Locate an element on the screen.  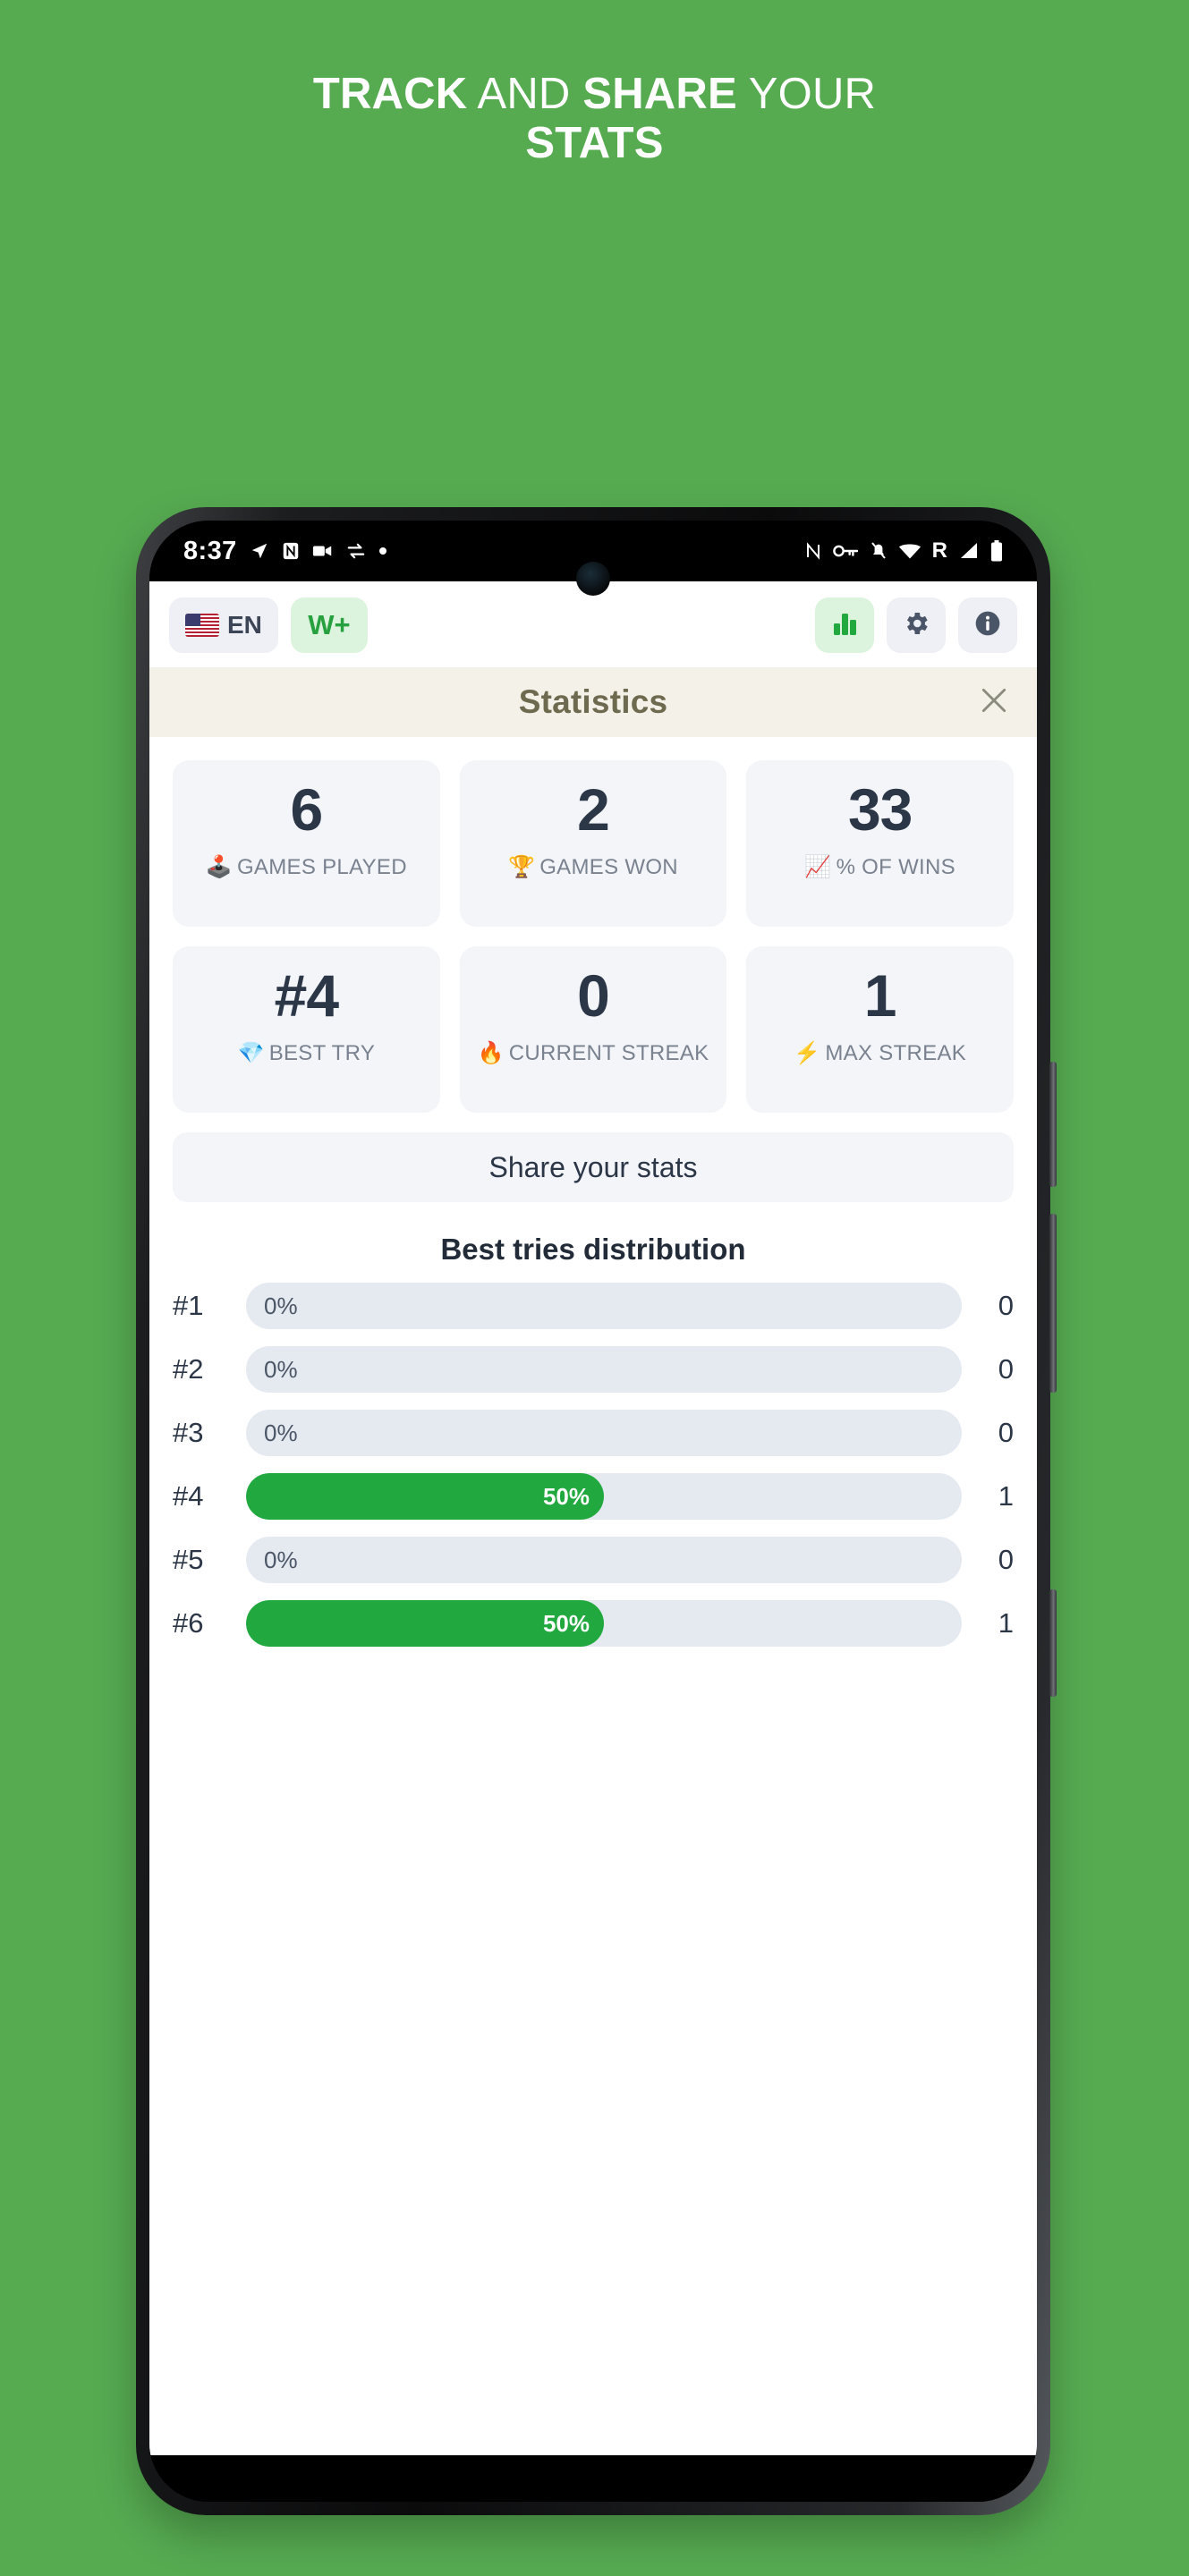
bell-off-icon is located at coordinates (879, 551).